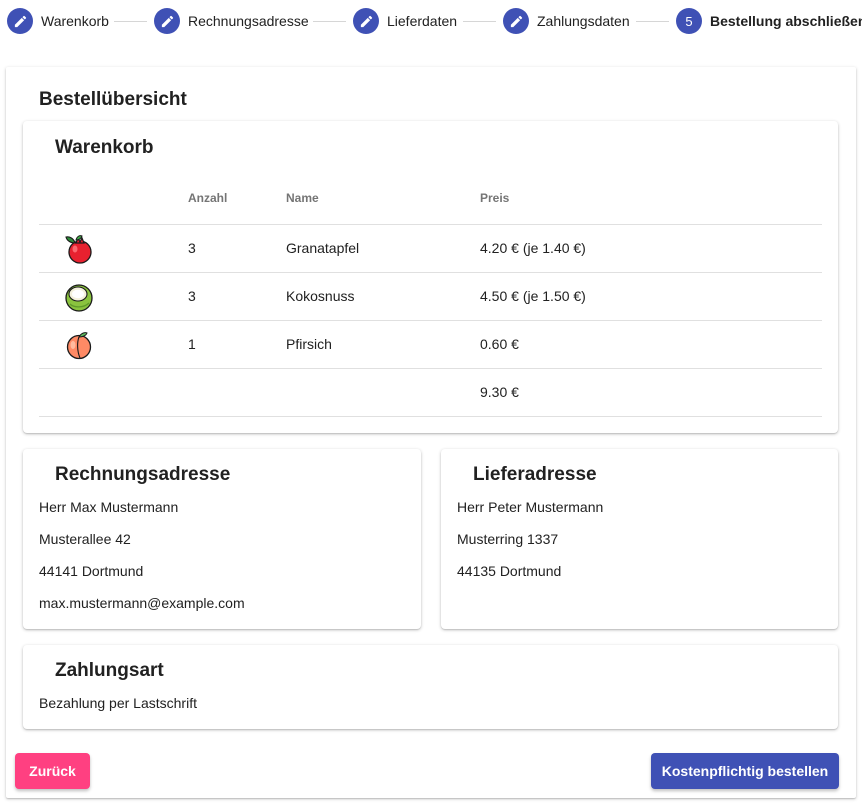  Describe the element at coordinates (422, 21) in the screenshot. I see `step-label: Lieferdaten` at that location.